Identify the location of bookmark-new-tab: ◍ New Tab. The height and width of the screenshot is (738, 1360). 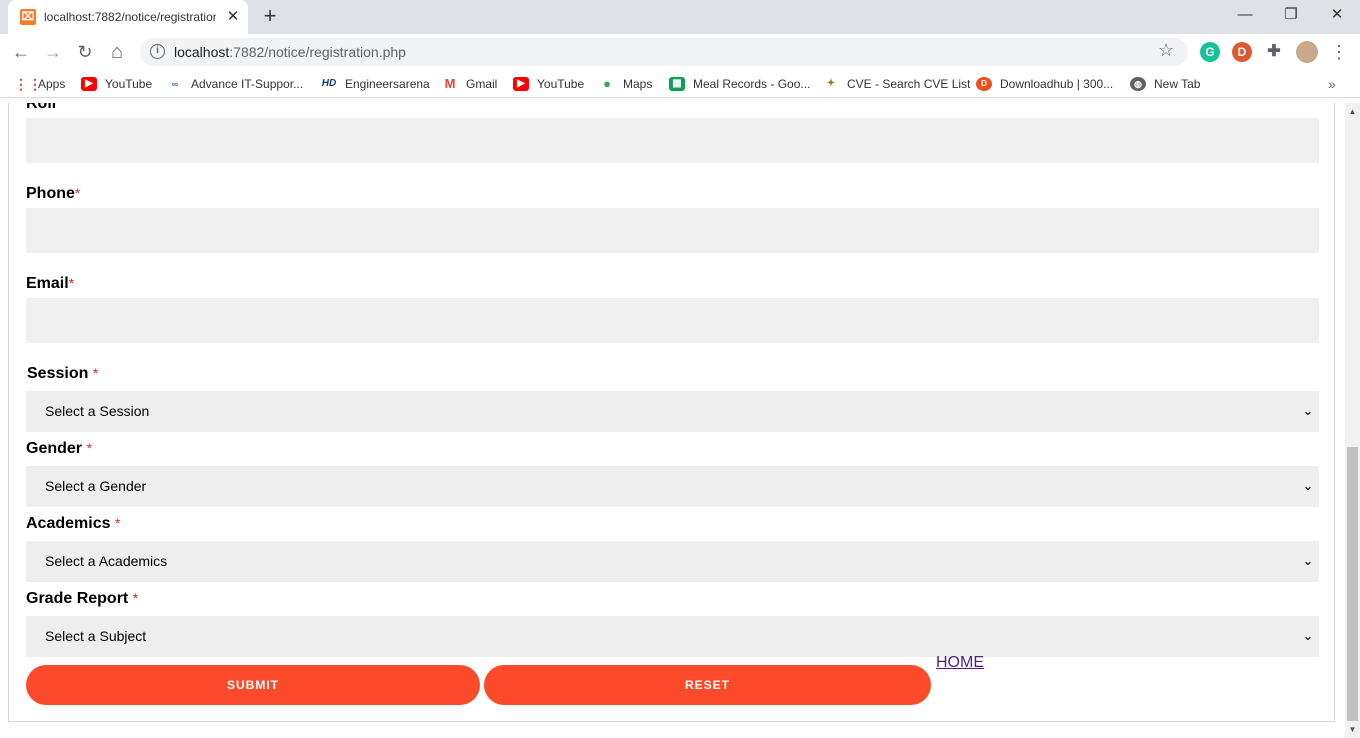
(1165, 84).